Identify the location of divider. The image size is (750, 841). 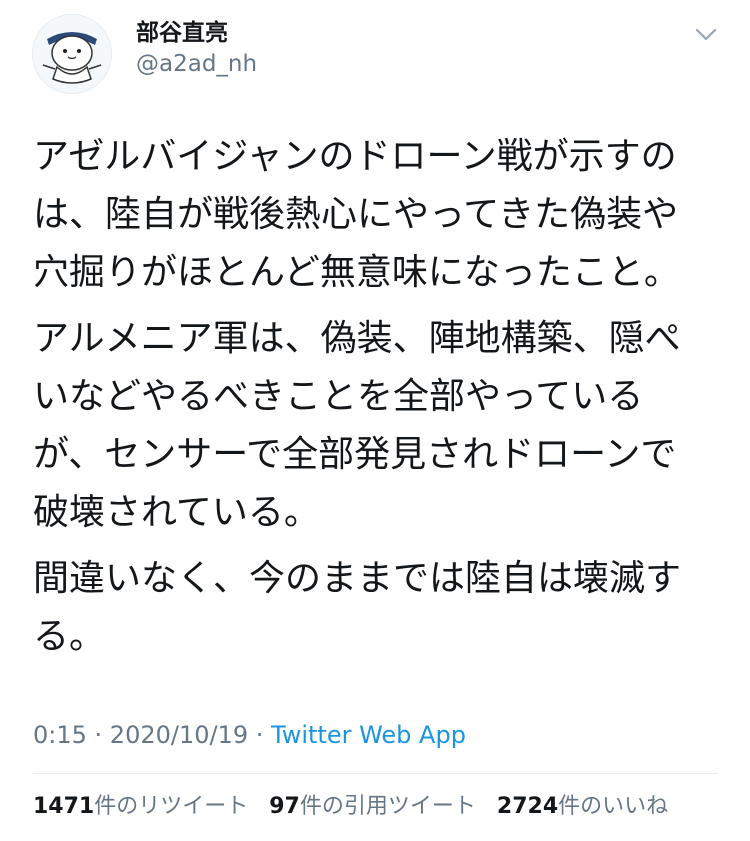
(375, 773).